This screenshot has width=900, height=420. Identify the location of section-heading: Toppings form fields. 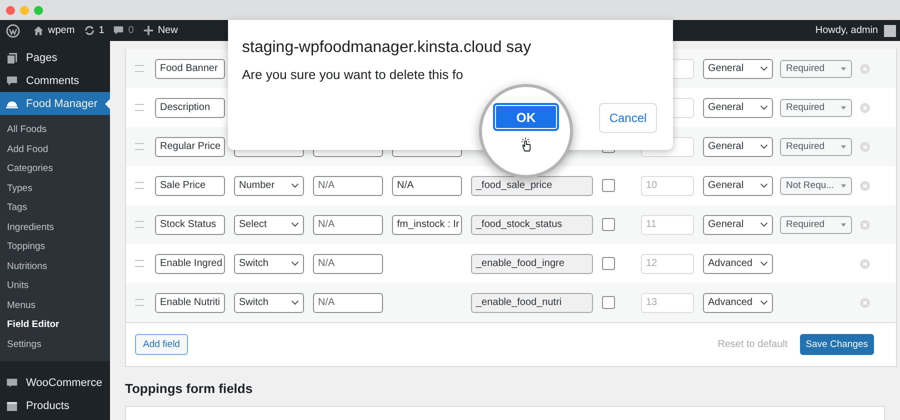
(189, 388).